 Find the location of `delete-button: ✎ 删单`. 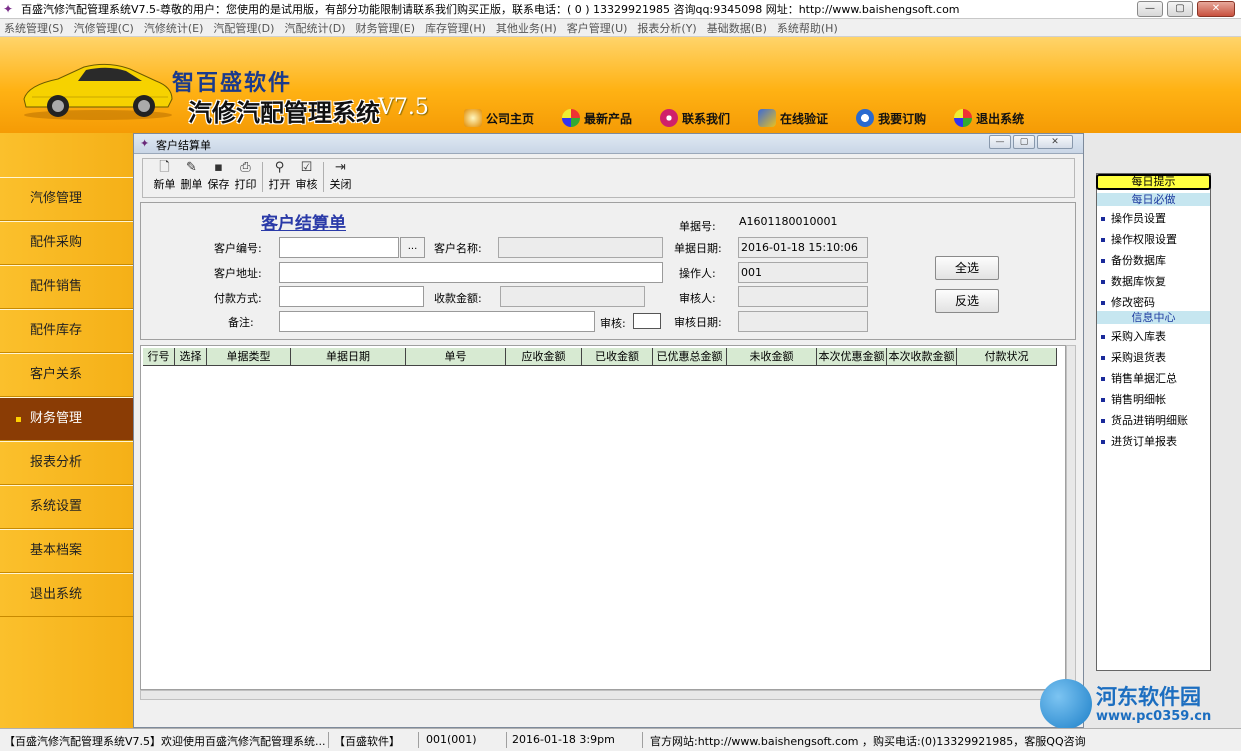

delete-button: ✎ 删单 is located at coordinates (191, 177).